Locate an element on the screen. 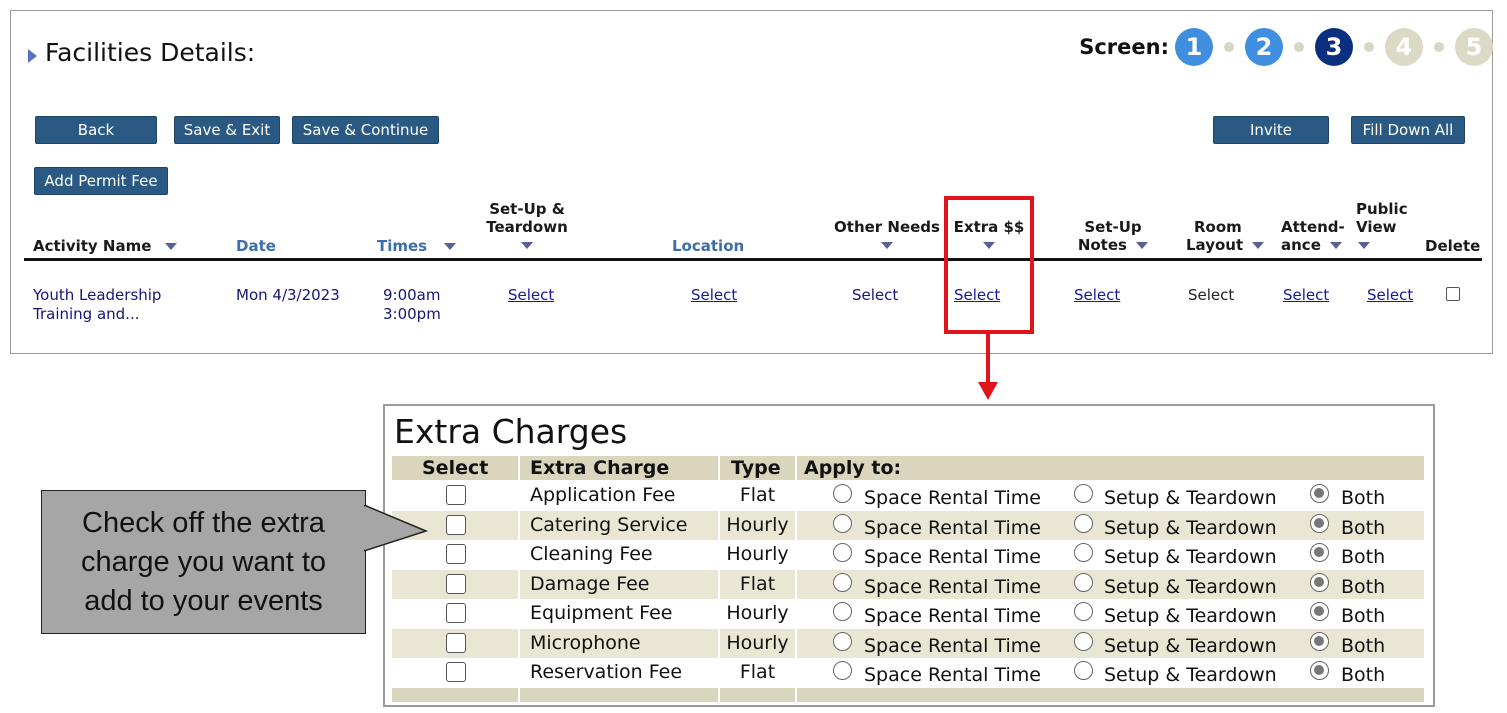  times-cell: 9:00am 3:00pm is located at coordinates (412, 304).